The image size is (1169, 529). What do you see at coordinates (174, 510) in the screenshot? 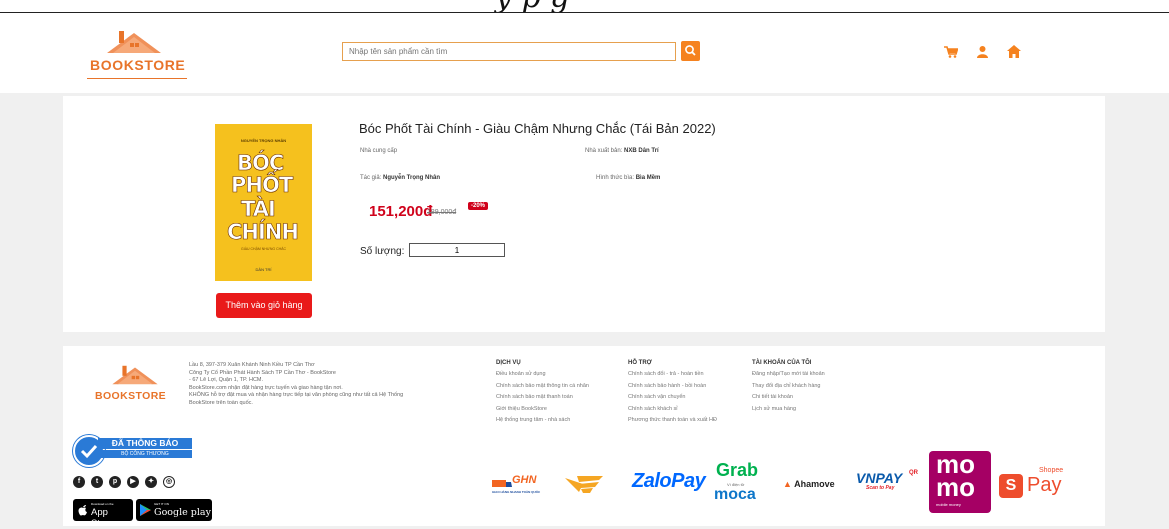
I see `google-play-button: GET IT ON Google play` at bounding box center [174, 510].